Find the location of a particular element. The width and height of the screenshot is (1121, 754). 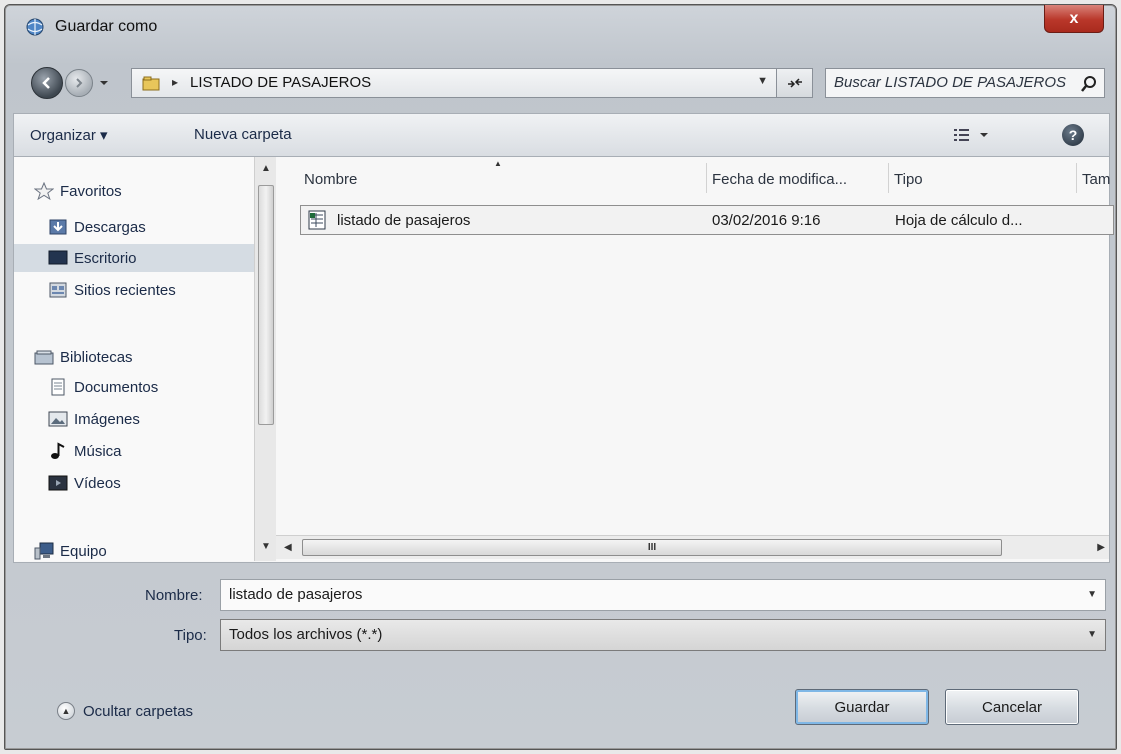

back-arrow-icon is located at coordinates (46, 83).